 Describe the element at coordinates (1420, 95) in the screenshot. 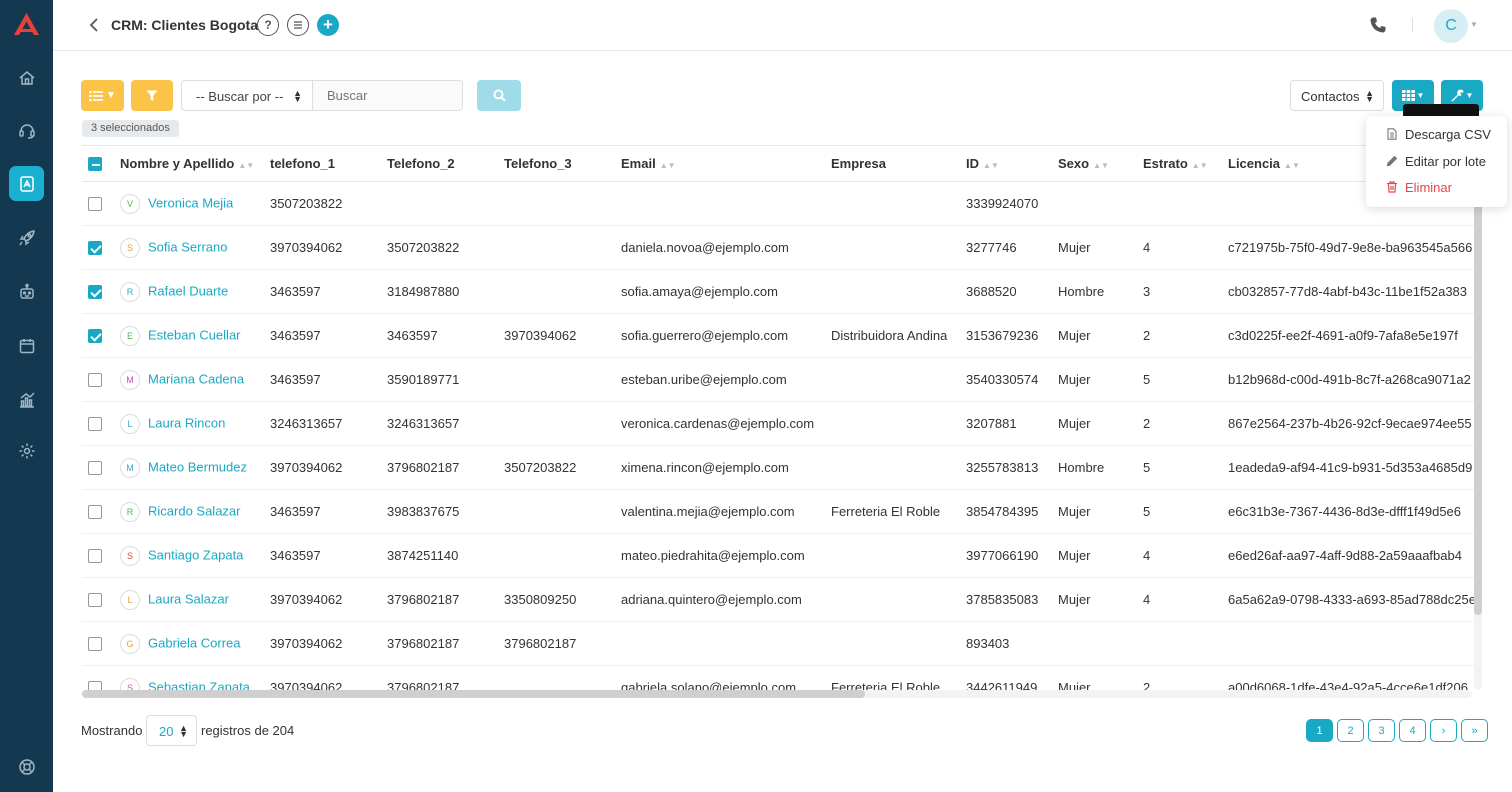

I see `caret-down-icon: ▼` at that location.